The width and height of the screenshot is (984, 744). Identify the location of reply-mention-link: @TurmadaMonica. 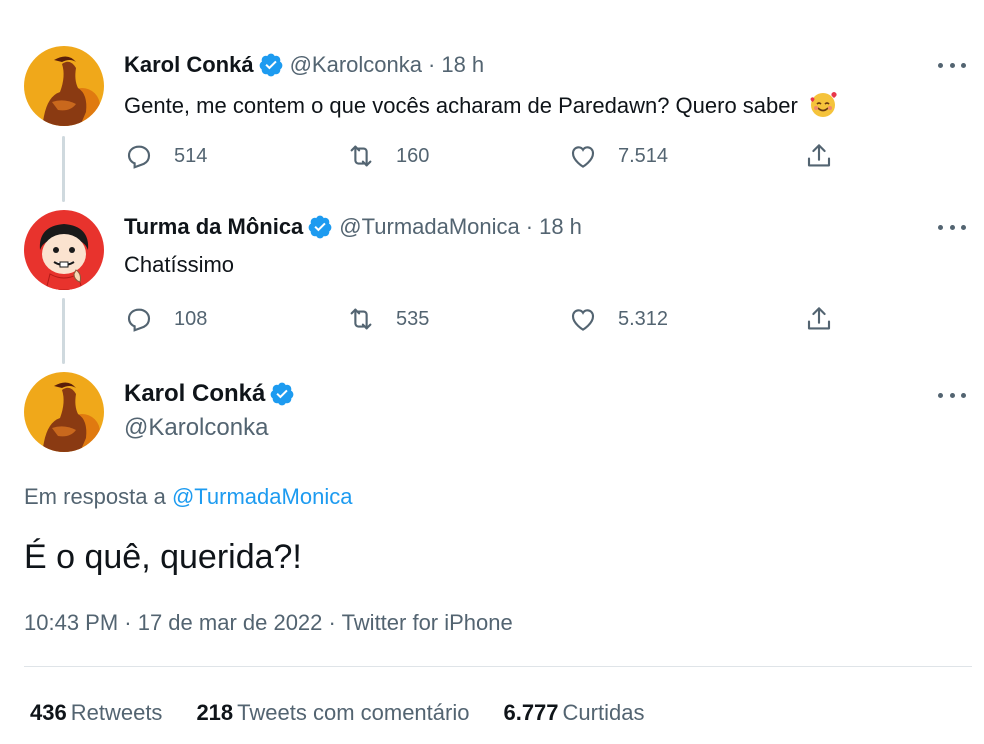
(262, 496).